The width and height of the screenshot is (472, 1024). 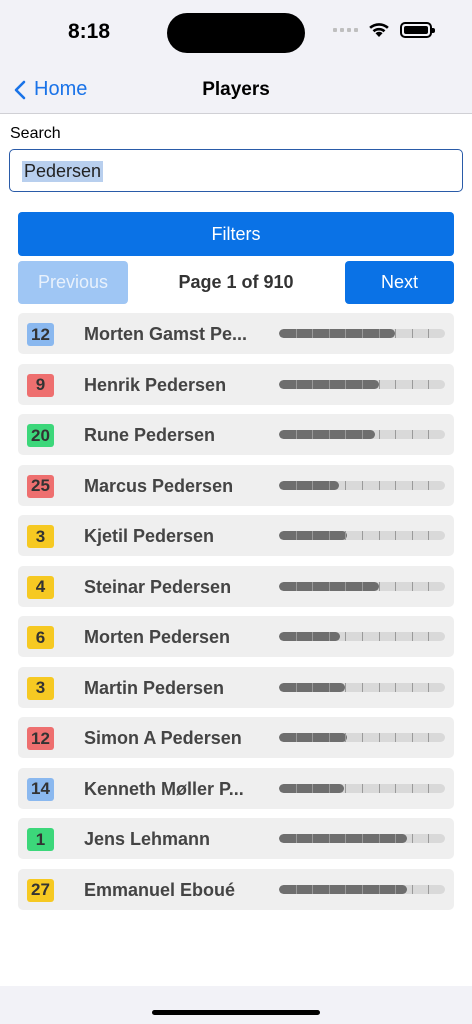 What do you see at coordinates (236, 33) in the screenshot?
I see `dynamic-island` at bounding box center [236, 33].